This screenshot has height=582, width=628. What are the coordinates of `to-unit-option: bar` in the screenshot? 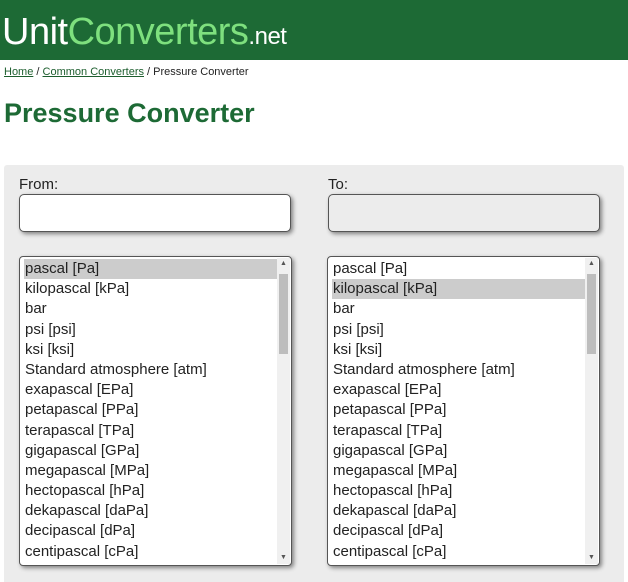 It's located at (458, 309).